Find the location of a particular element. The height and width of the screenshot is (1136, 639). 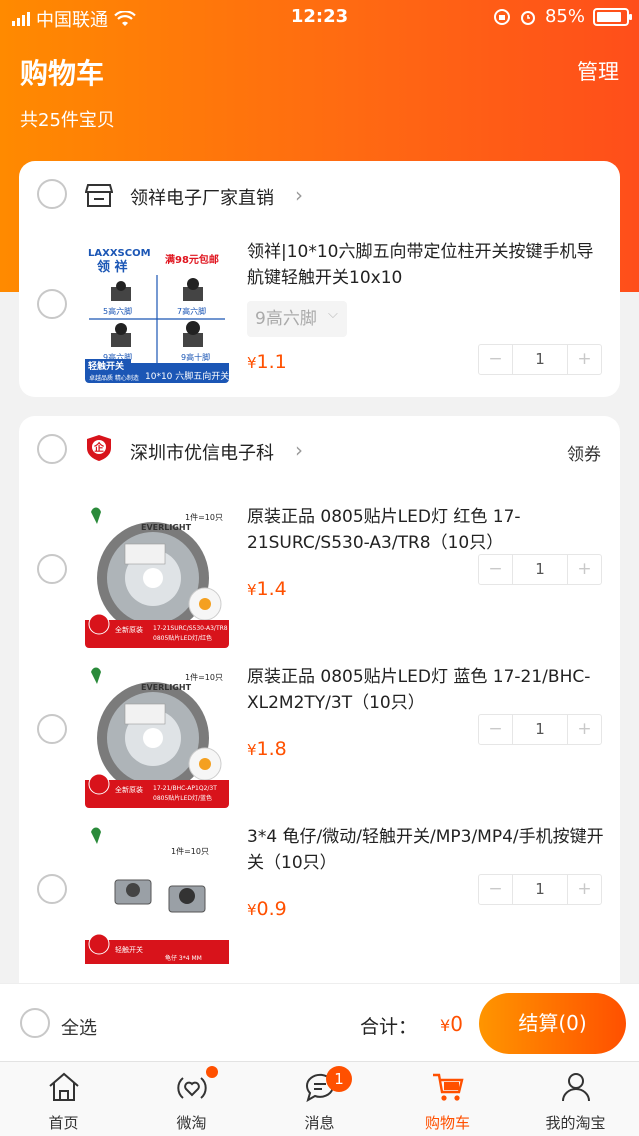

weitao-icon is located at coordinates (192, 1088).